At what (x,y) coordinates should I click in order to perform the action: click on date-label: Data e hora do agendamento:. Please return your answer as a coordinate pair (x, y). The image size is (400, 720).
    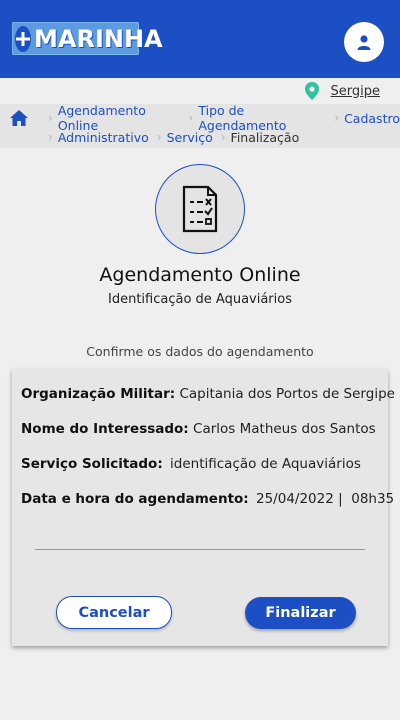
    Looking at the image, I should click on (135, 499).